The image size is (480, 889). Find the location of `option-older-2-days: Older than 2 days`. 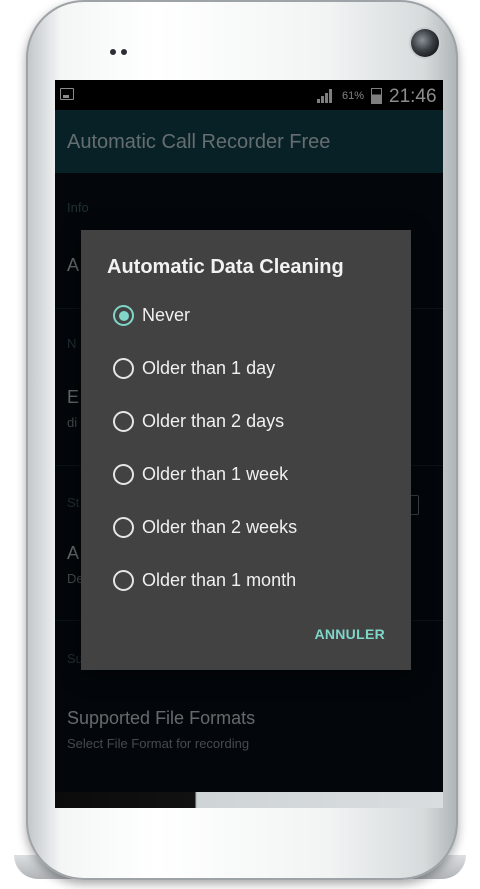

option-older-2-days: Older than 2 days is located at coordinates (258, 423).